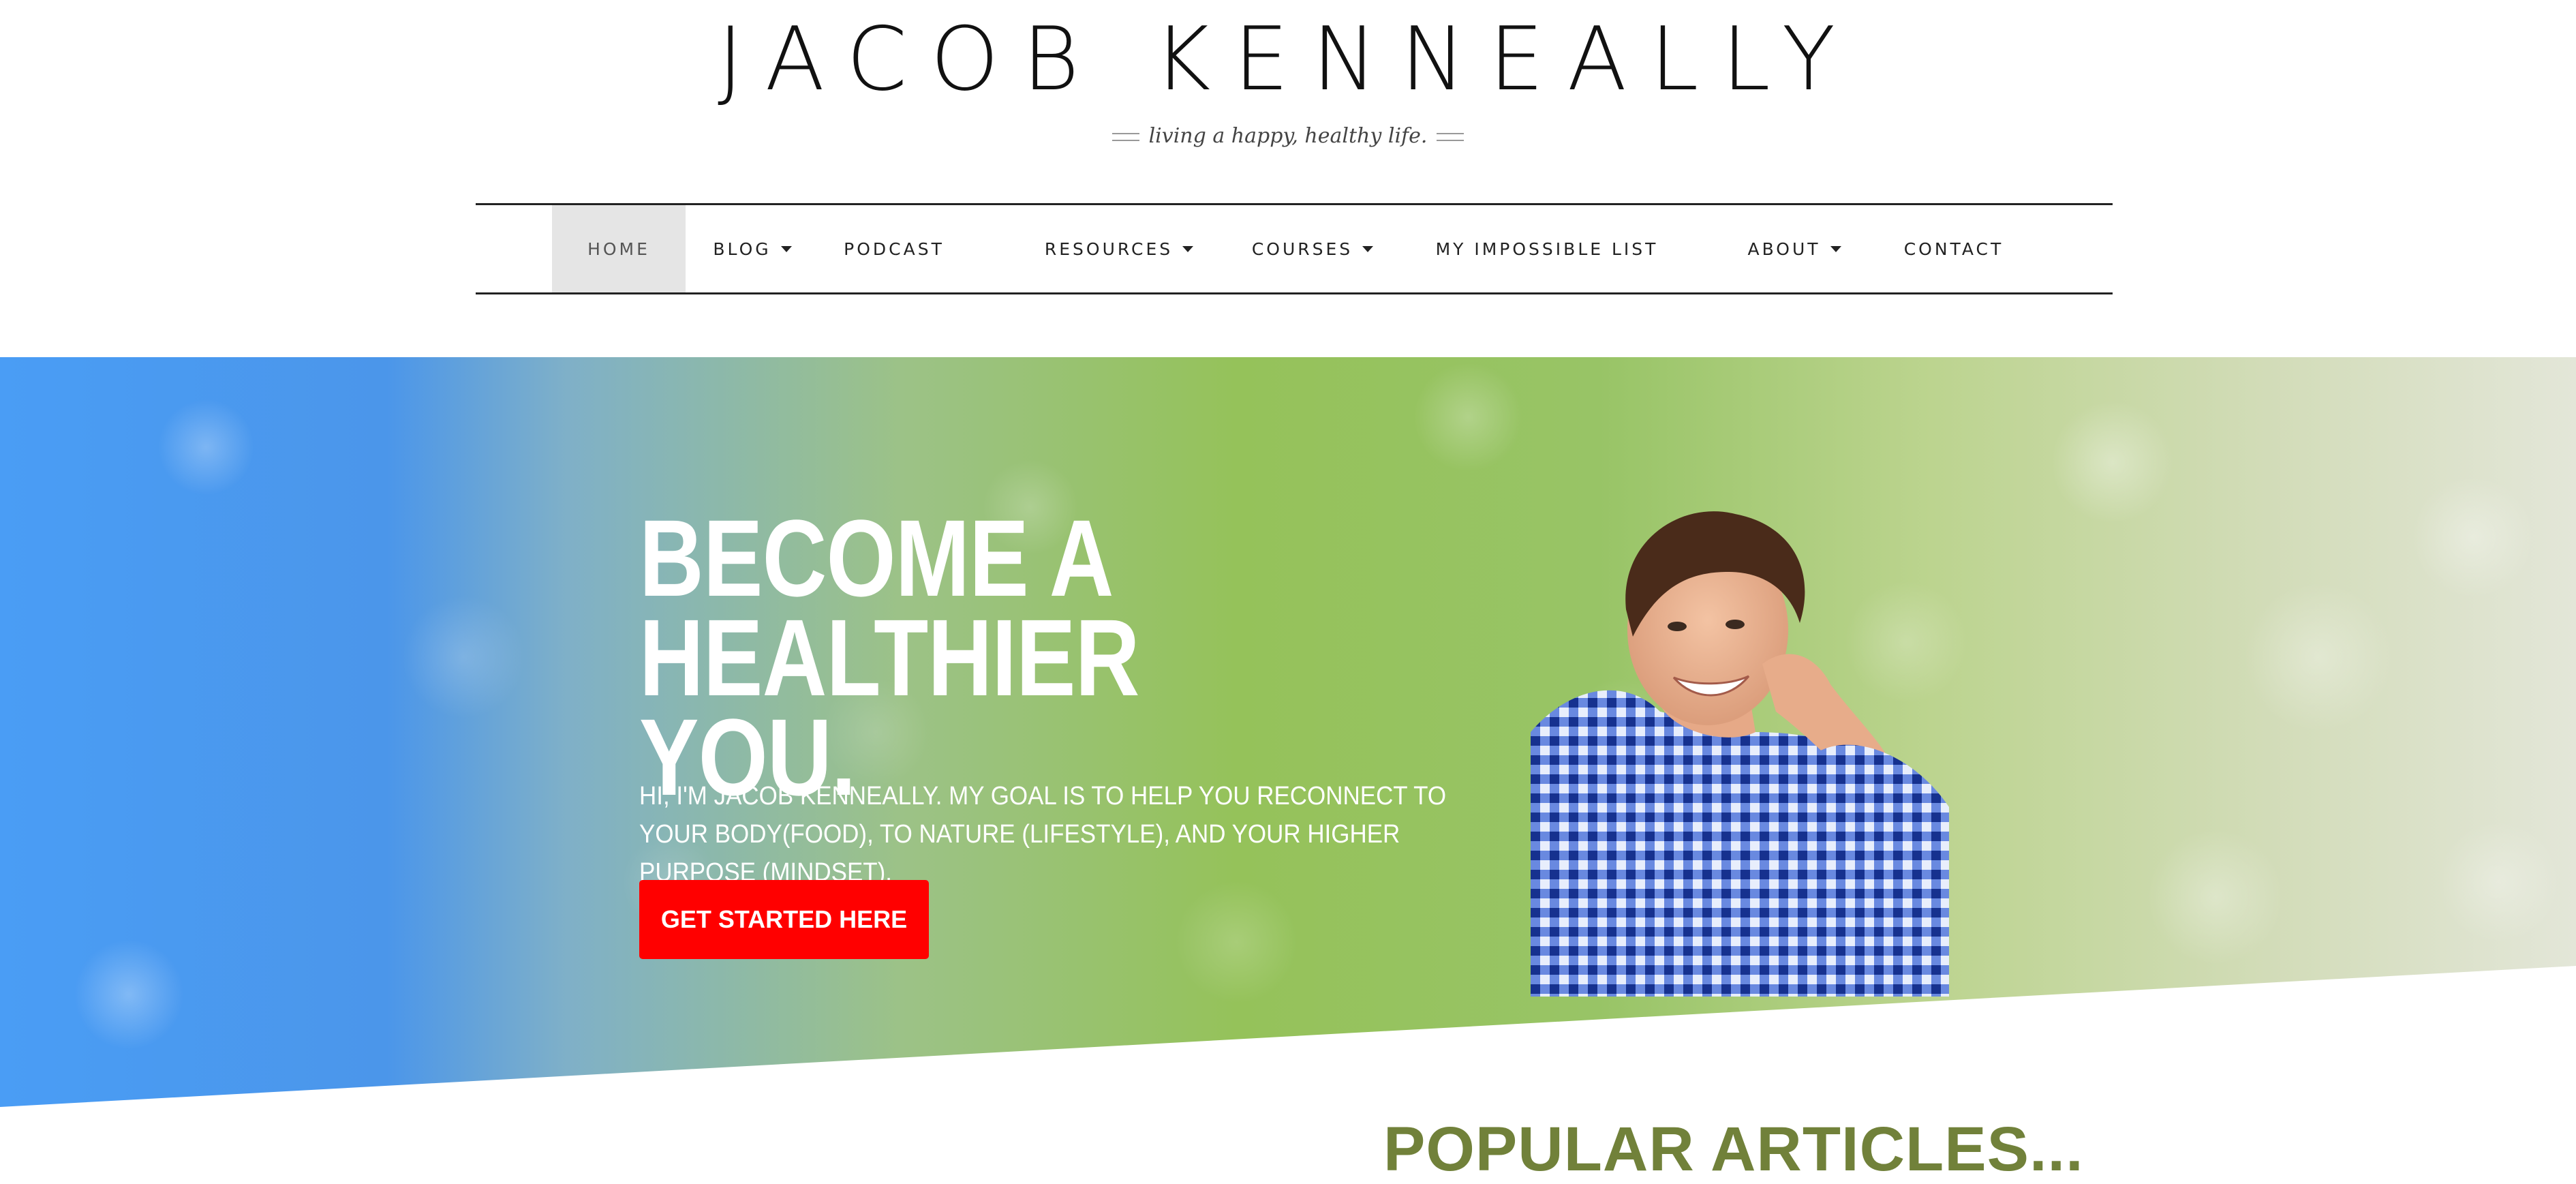 This screenshot has height=1184, width=2576. I want to click on tagline-right-ornament, so click(1451, 137).